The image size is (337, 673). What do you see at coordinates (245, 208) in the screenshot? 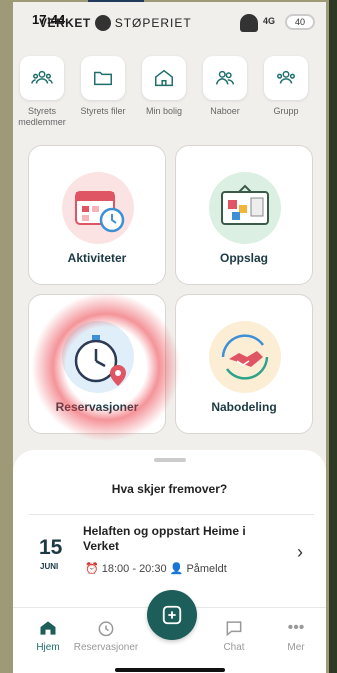
I see `board-illustration` at bounding box center [245, 208].